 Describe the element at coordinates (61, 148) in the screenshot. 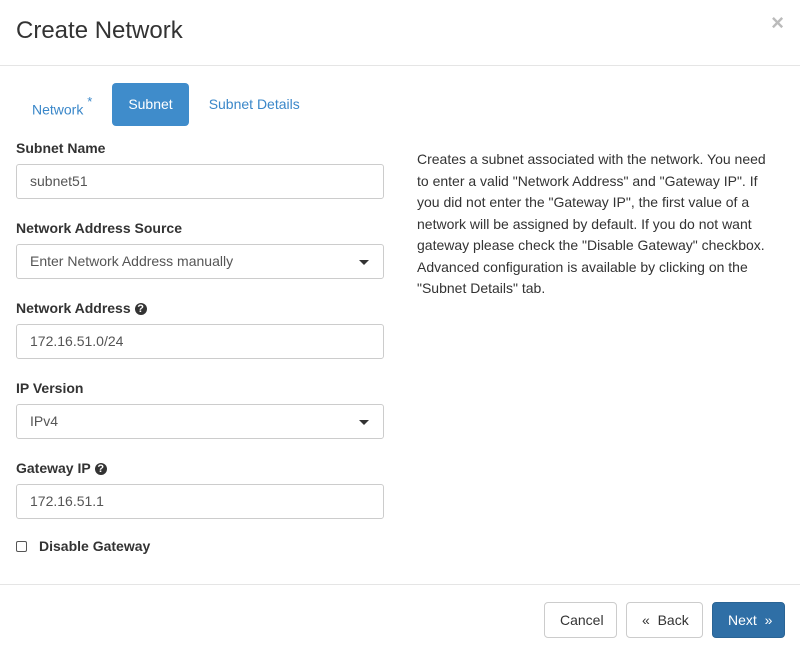

I see `subnet-name-label: Subnet Name` at that location.